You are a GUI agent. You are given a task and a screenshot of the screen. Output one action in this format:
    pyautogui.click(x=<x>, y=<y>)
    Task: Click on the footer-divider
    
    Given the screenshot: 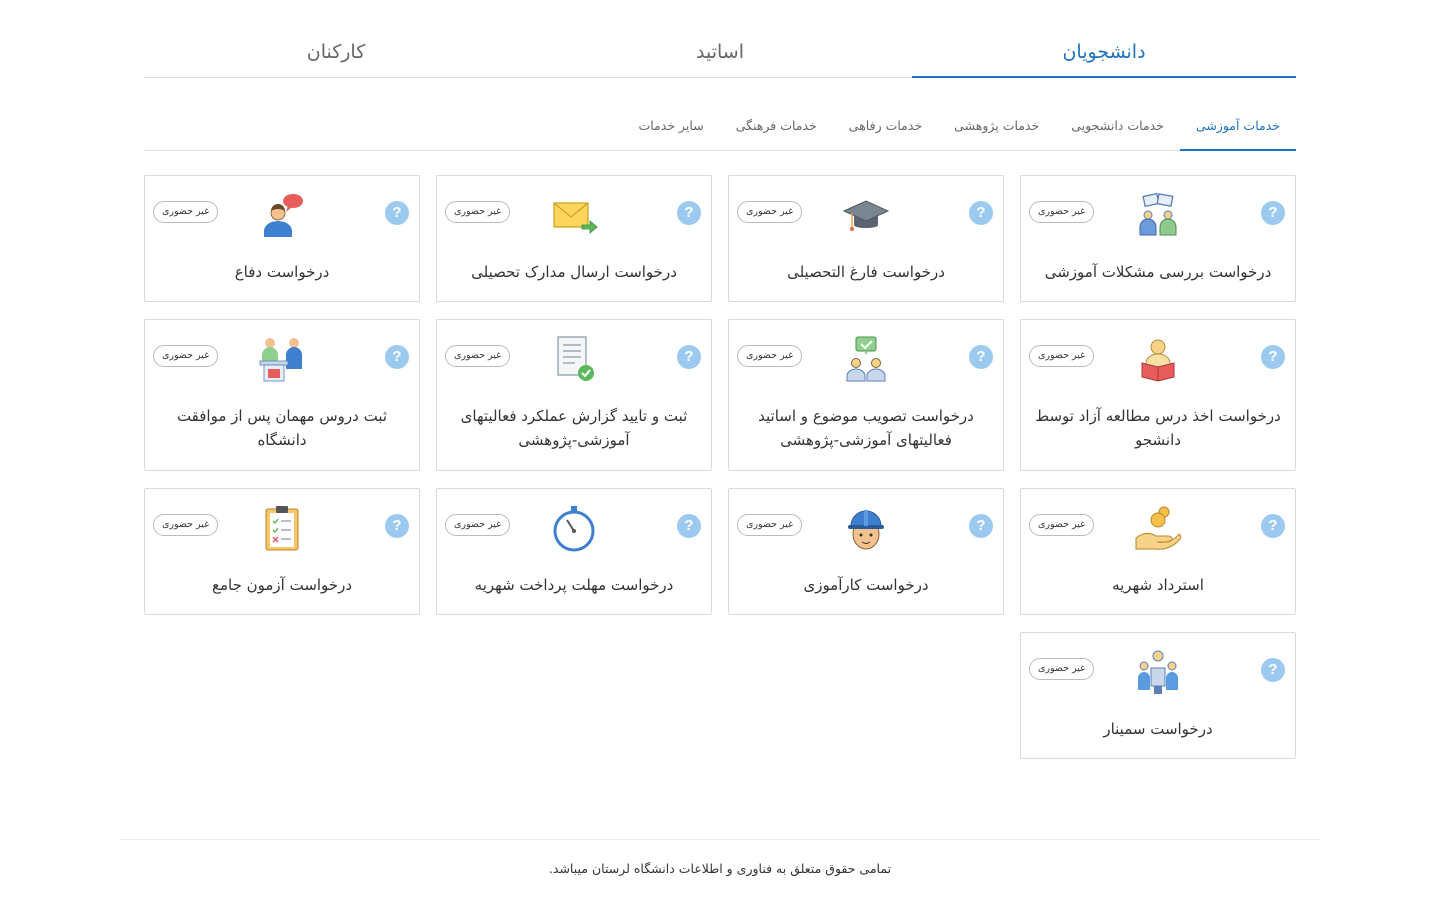 What is the action you would take?
    pyautogui.click(x=720, y=839)
    